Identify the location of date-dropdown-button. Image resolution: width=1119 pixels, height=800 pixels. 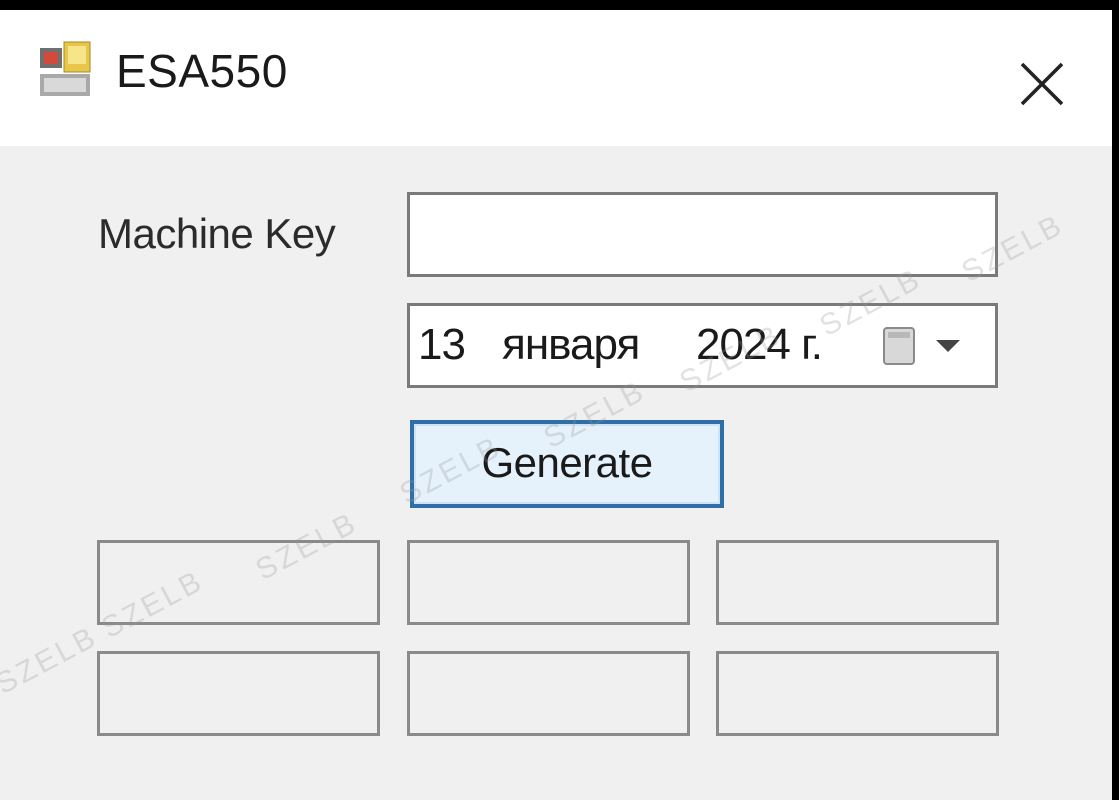
(932, 347).